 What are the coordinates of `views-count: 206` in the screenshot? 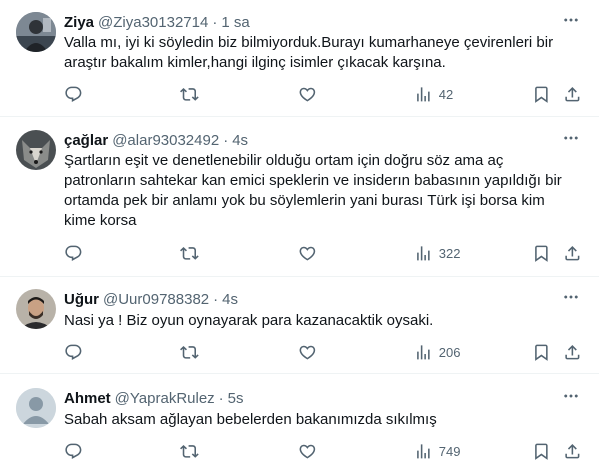 It's located at (449, 352).